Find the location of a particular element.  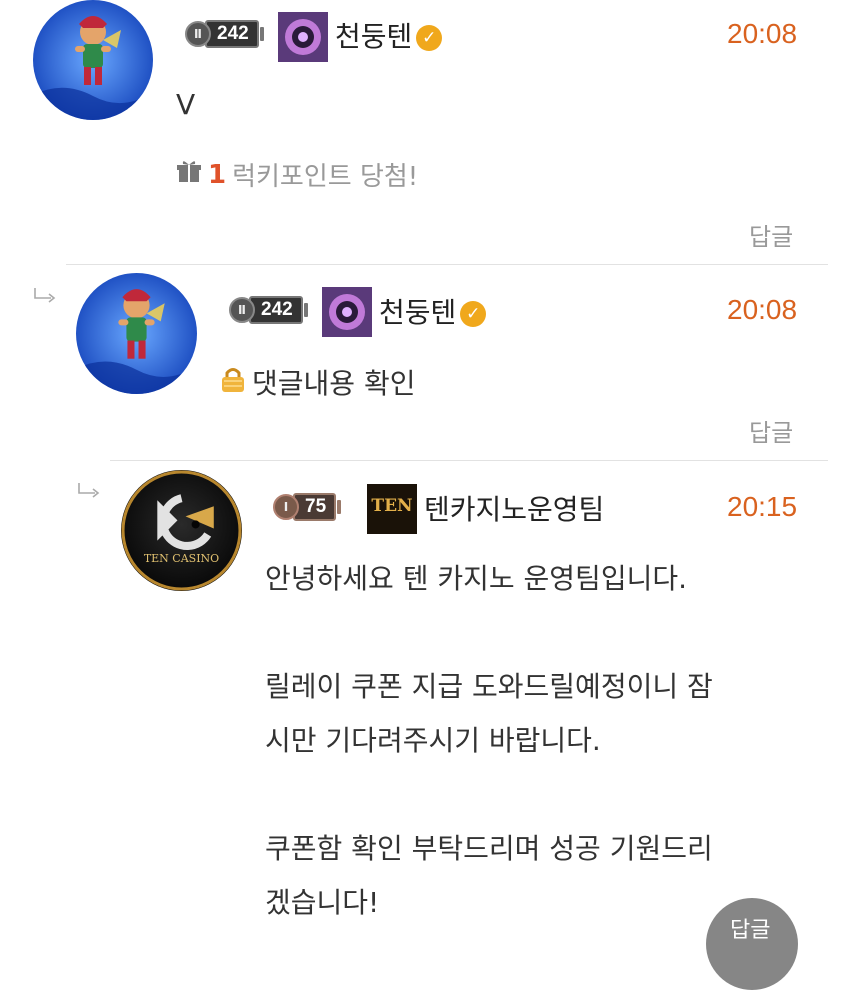

rank-icon: TEN is located at coordinates (392, 509).